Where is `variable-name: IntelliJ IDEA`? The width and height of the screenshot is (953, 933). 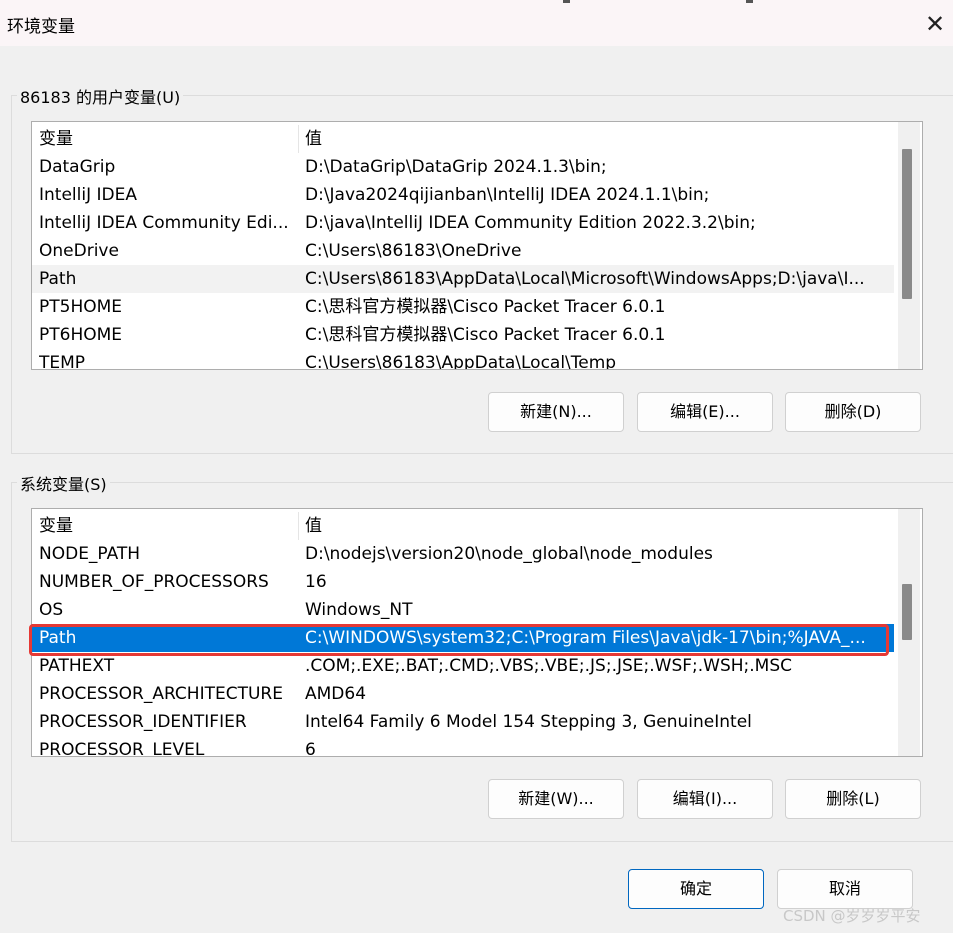 variable-name: IntelliJ IDEA is located at coordinates (88, 195).